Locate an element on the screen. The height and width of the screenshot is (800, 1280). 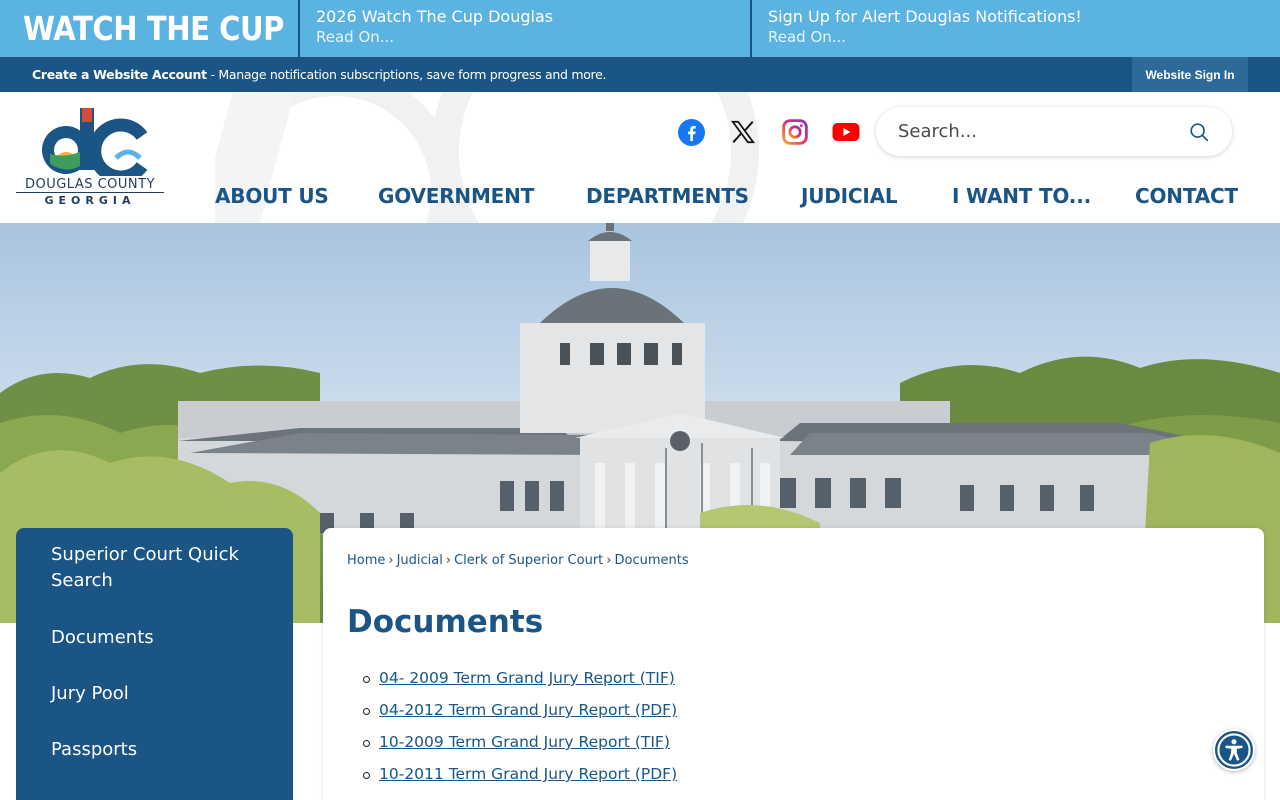
sidenav-item-documents: Documents is located at coordinates (161, 638).